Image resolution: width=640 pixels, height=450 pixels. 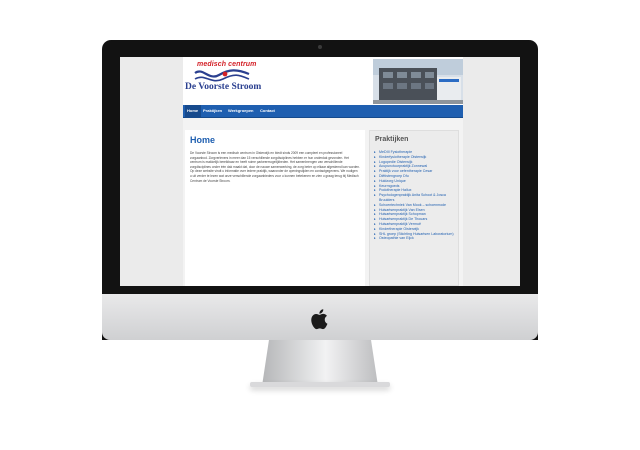 I want to click on logo-name: De Voorste Stroom, so click(x=223, y=87).